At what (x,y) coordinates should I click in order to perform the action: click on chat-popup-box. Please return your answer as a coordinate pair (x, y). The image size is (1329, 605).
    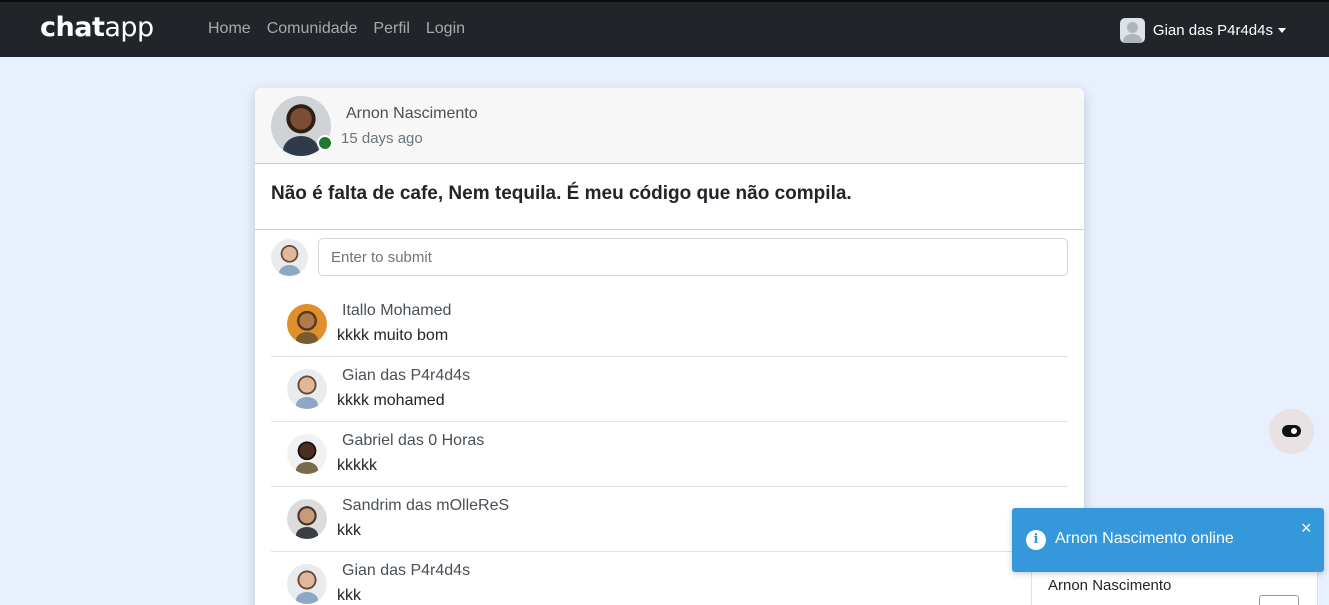
    Looking at the image, I should click on (1279, 600).